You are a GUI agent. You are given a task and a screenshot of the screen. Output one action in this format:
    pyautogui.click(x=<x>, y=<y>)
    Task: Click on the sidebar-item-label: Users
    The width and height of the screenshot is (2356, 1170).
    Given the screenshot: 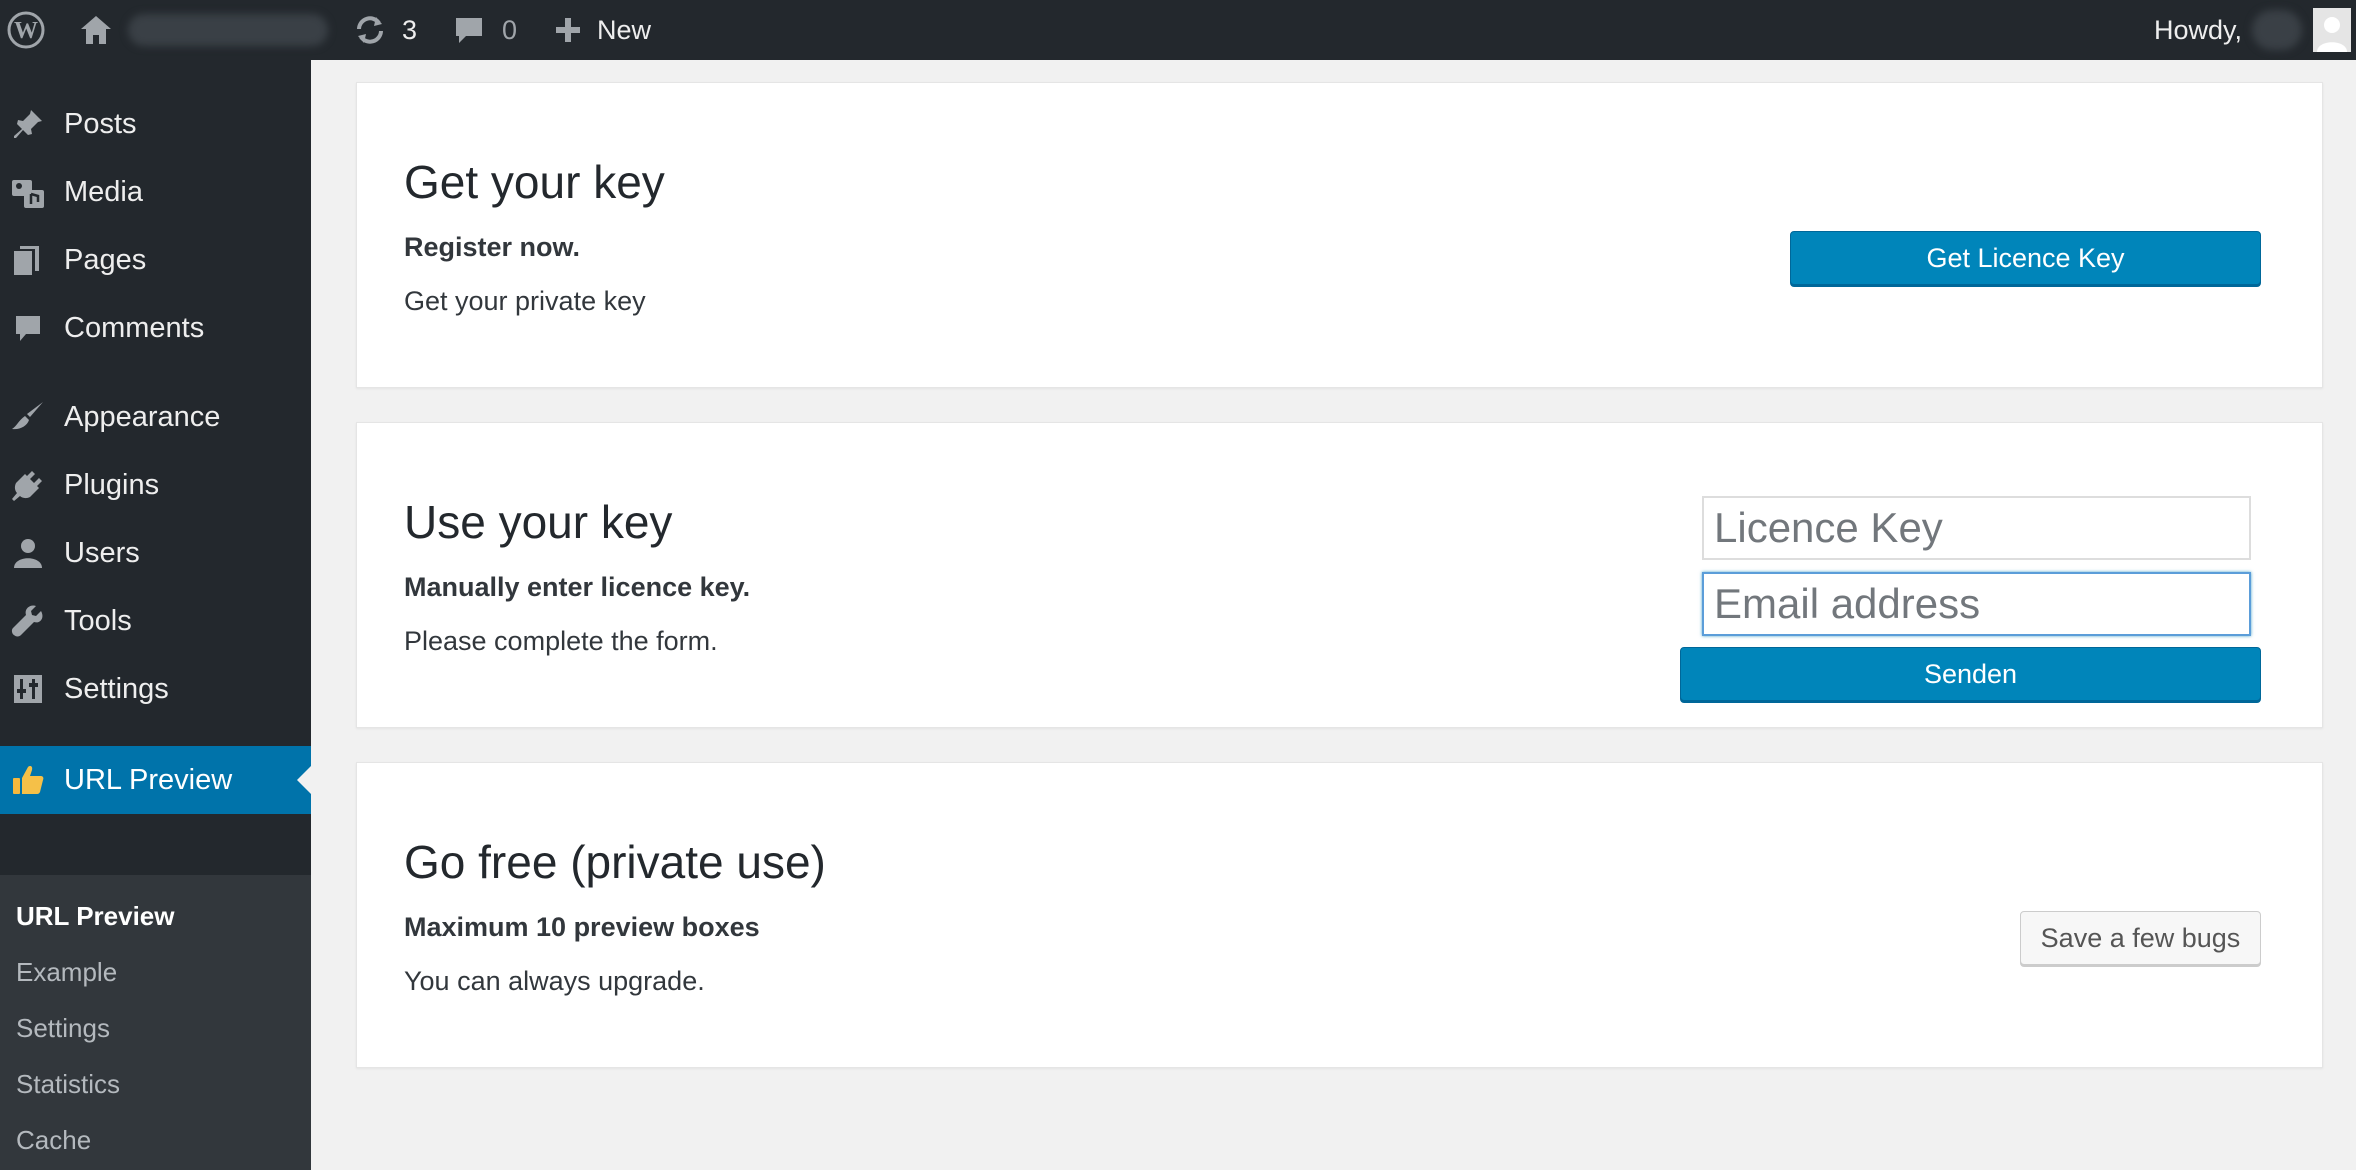 What is the action you would take?
    pyautogui.click(x=102, y=552)
    